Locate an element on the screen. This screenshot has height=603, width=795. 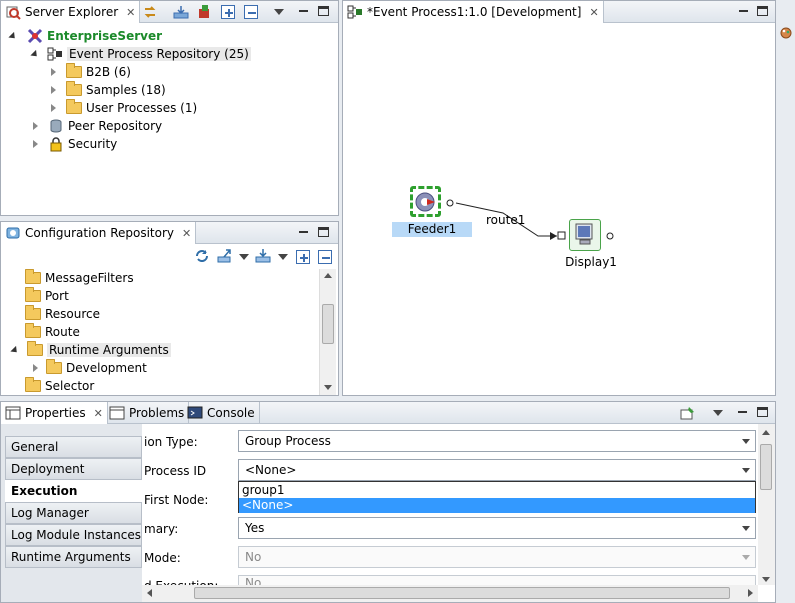
right-strip is located at coordinates (786, 301).